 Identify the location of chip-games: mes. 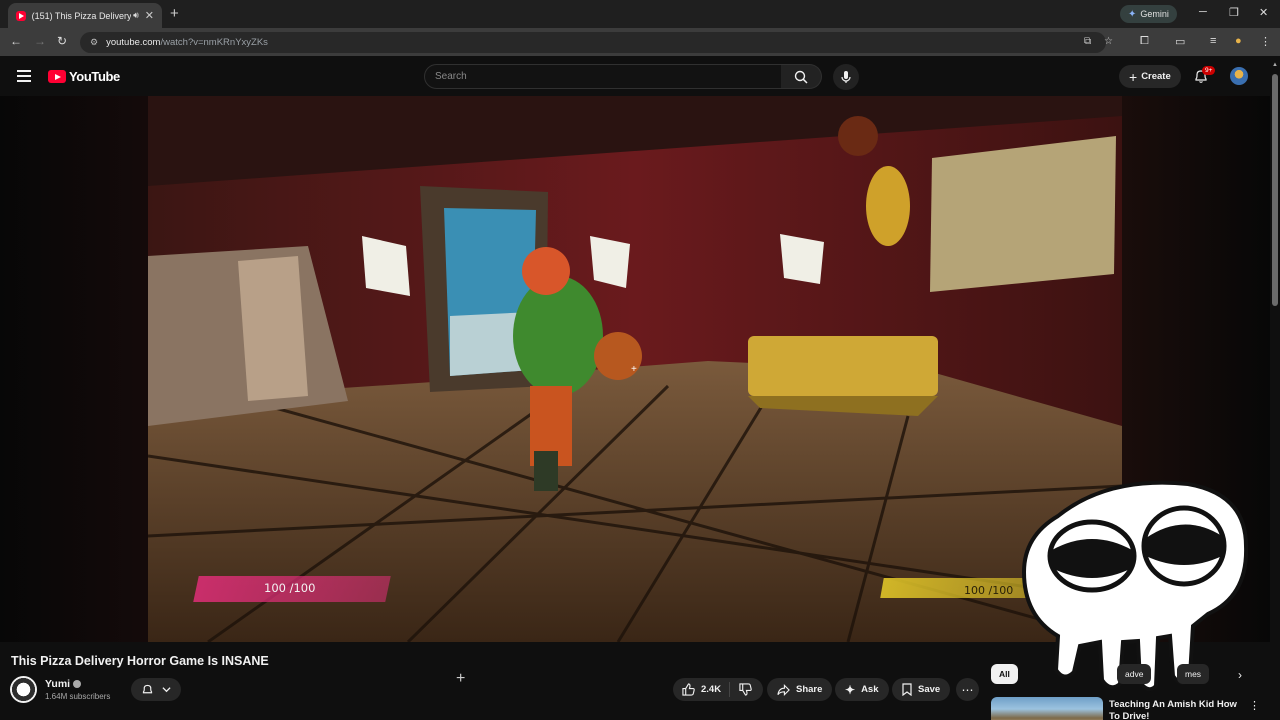
(1193, 674).